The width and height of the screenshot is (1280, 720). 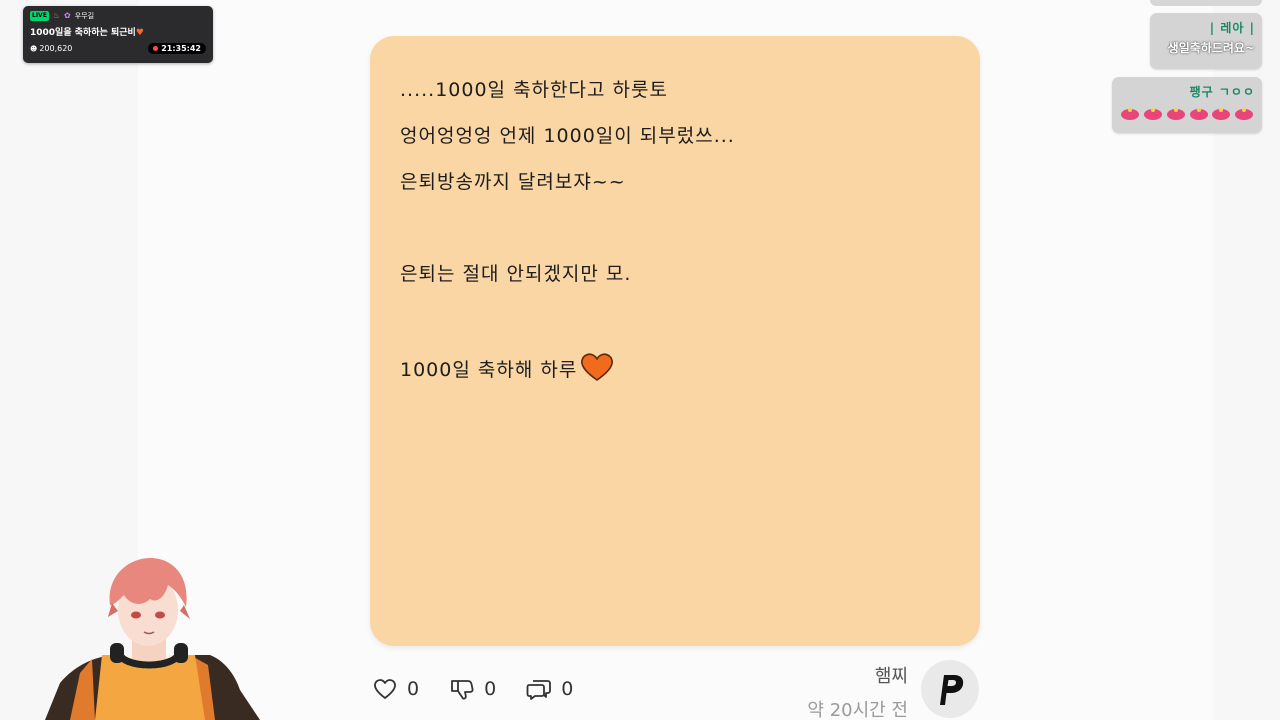 I want to click on chat-message: | 레아 | 생일축하드려요~, so click(x=1206, y=41).